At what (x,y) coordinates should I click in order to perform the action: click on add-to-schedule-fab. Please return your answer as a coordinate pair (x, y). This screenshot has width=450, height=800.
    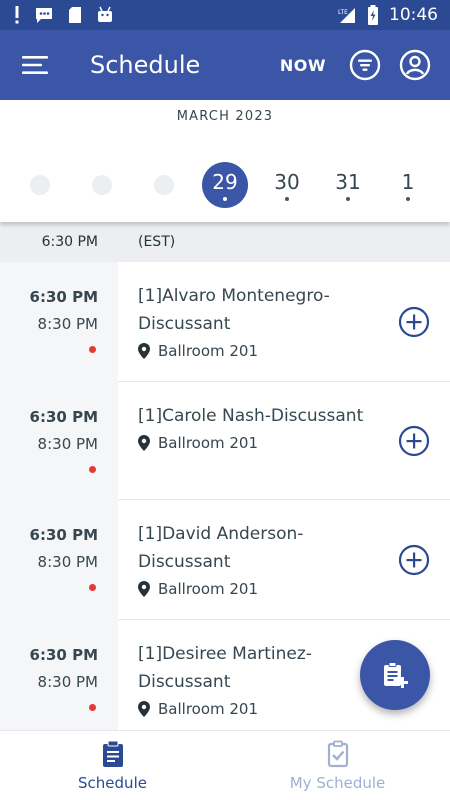
    Looking at the image, I should click on (395, 675).